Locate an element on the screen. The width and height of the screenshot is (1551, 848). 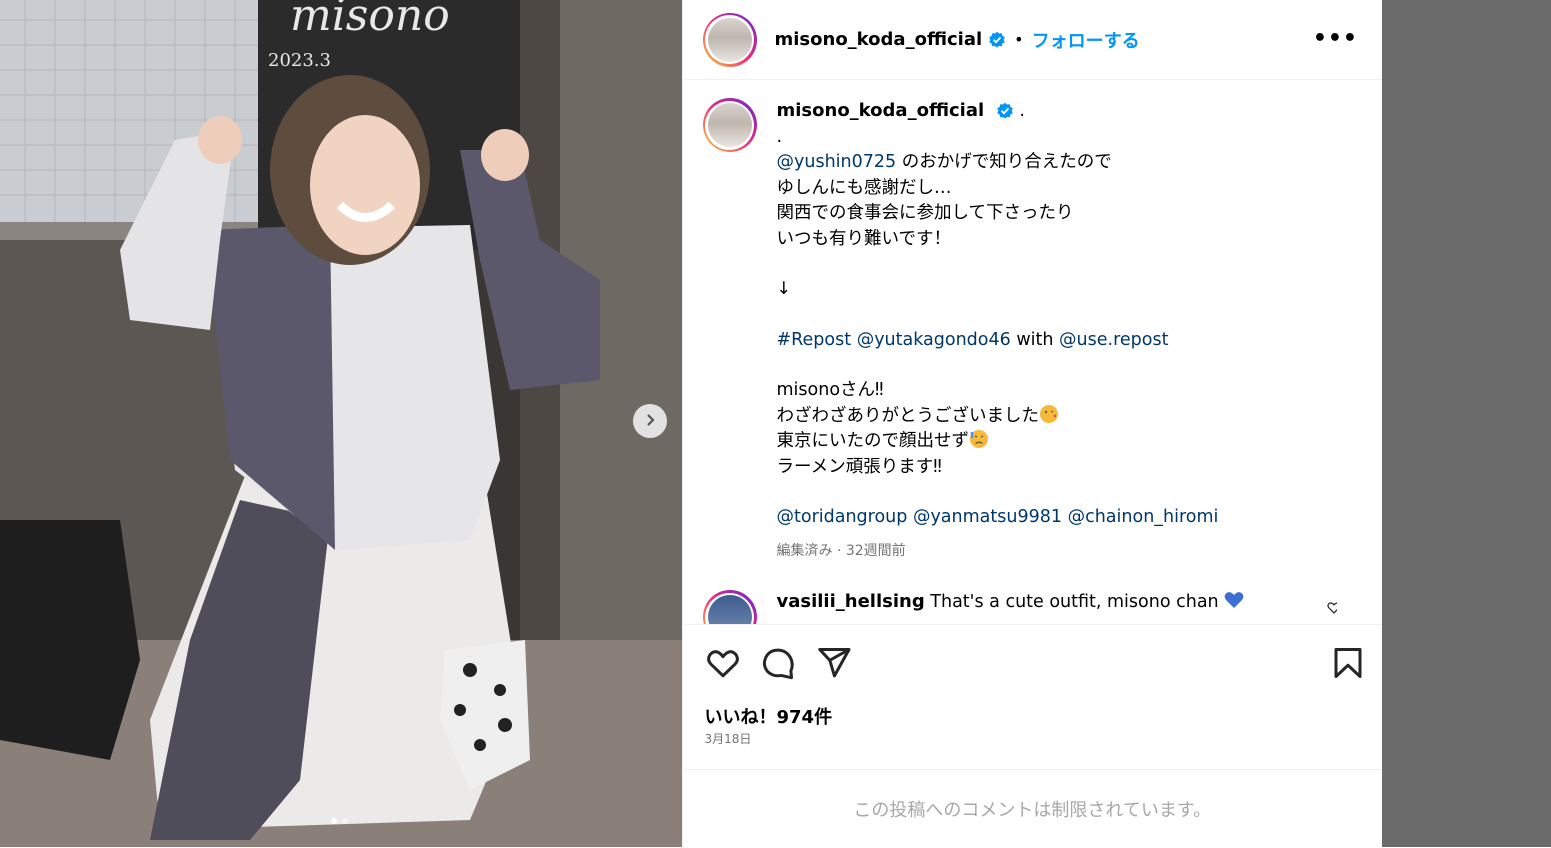
post-header: misono_koda_official • フォローする ••• is located at coordinates (1032, 40).